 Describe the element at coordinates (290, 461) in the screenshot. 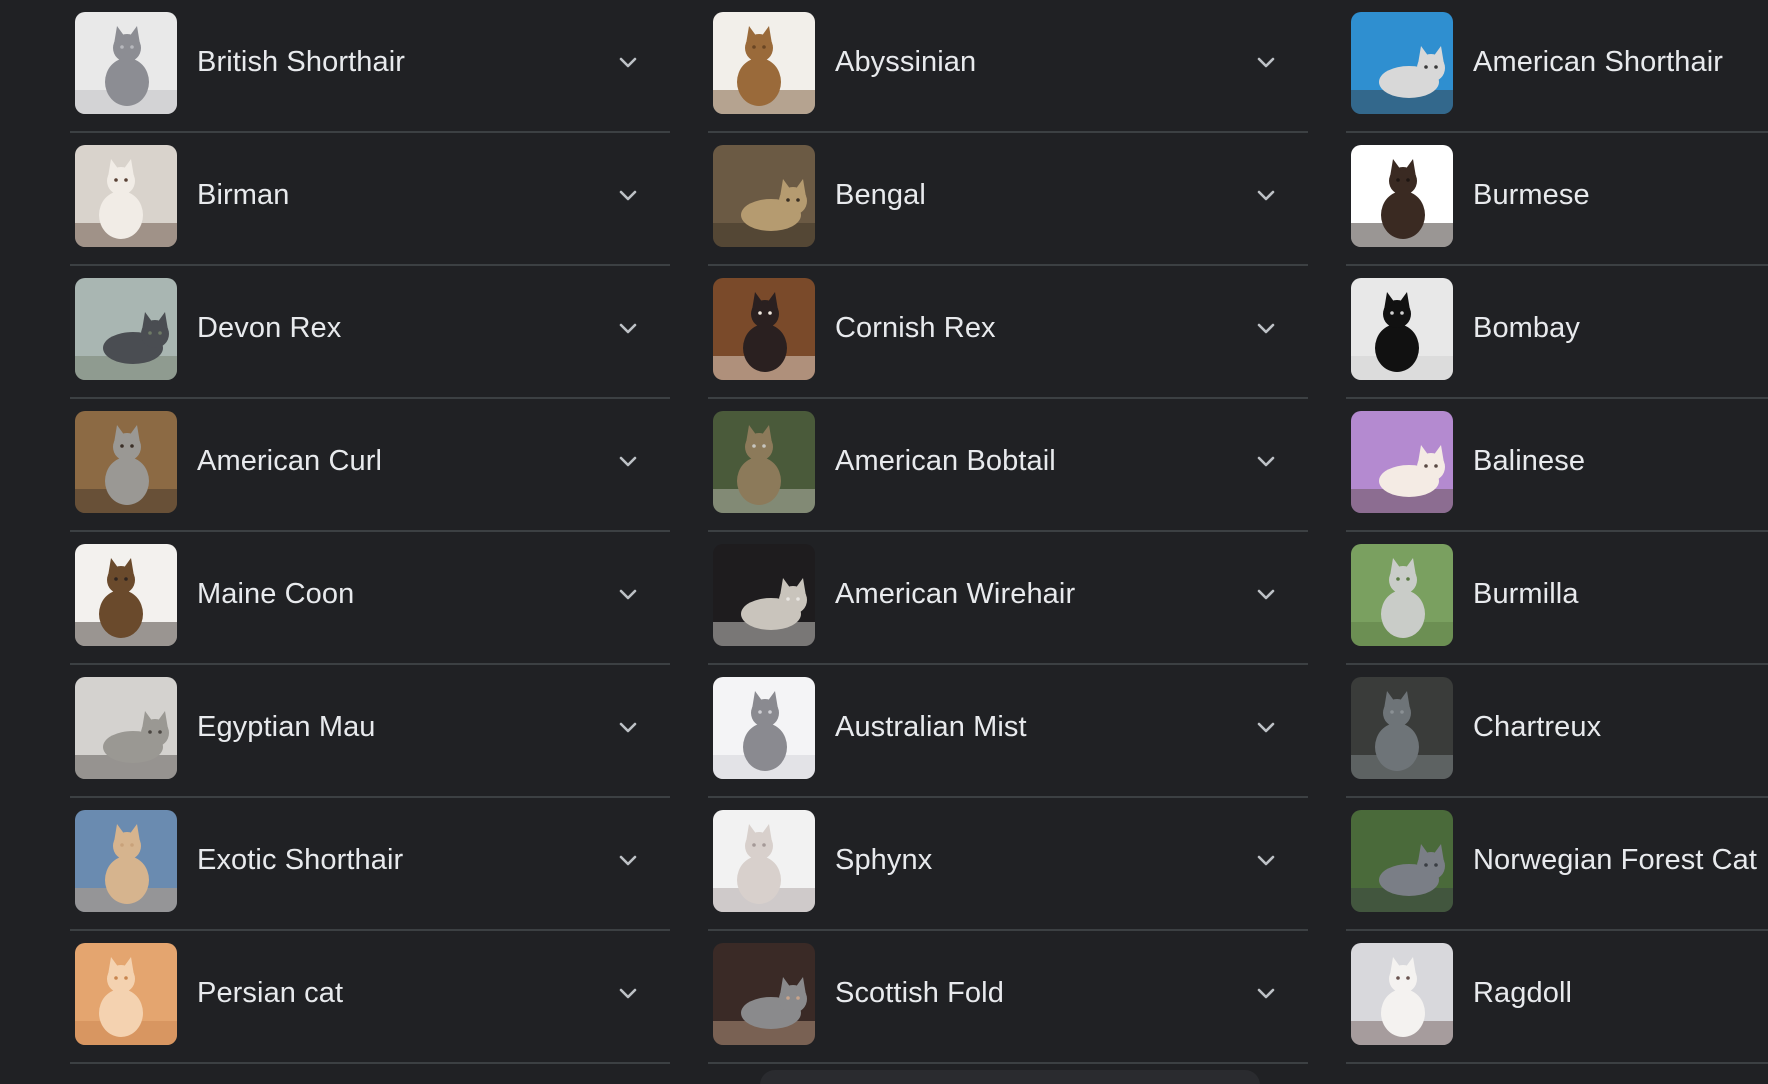

I see `breed-label: American Curl` at that location.